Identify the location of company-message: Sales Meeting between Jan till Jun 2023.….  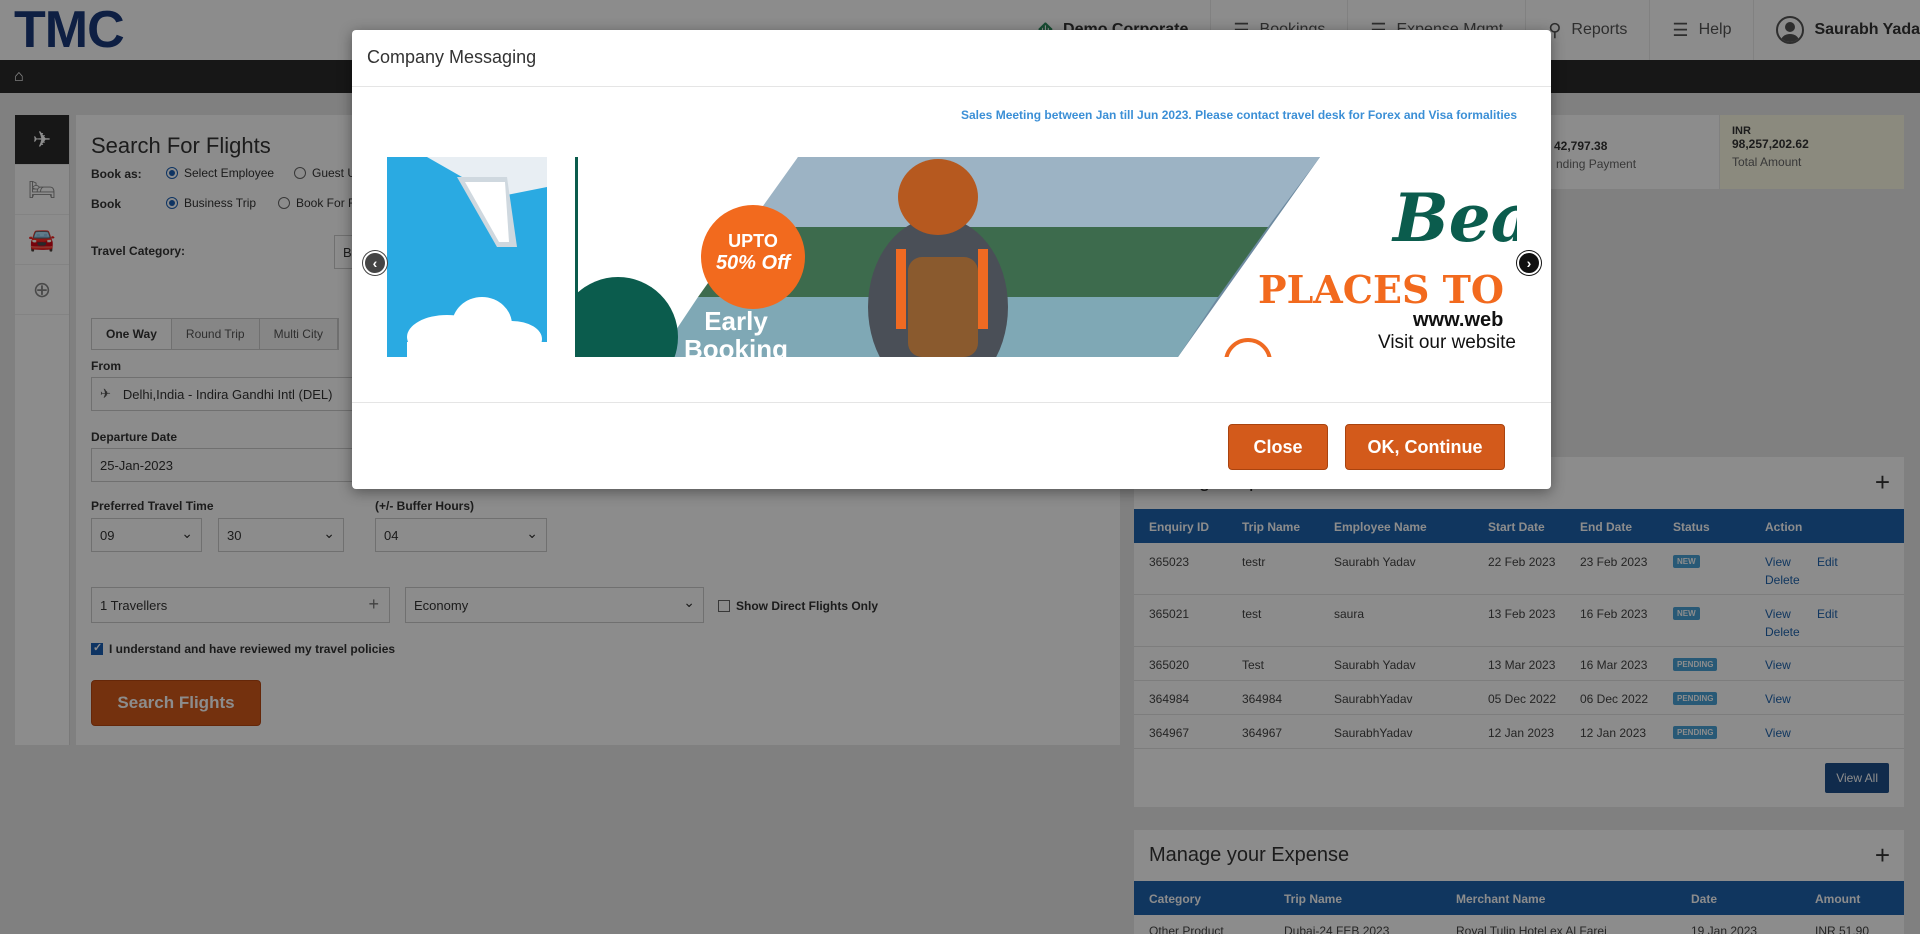
(1239, 115).